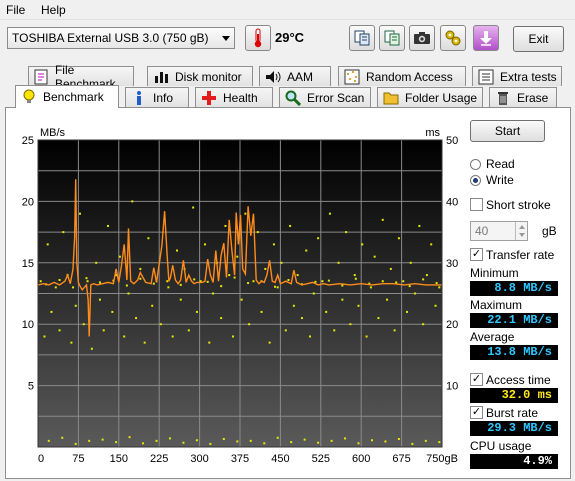 The height and width of the screenshot is (481, 575). I want to click on tab-info: Info, so click(157, 97).